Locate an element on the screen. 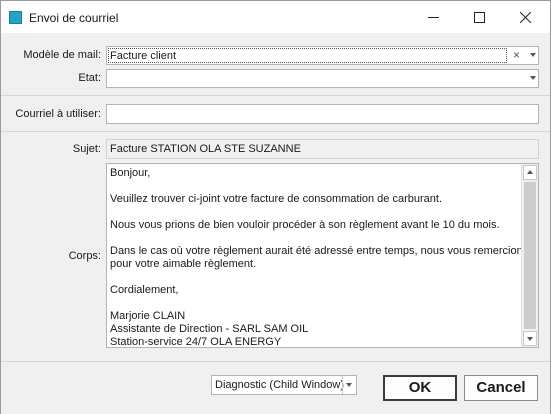 The image size is (551, 414). template-label: Modèle de mail: is located at coordinates (62, 55).